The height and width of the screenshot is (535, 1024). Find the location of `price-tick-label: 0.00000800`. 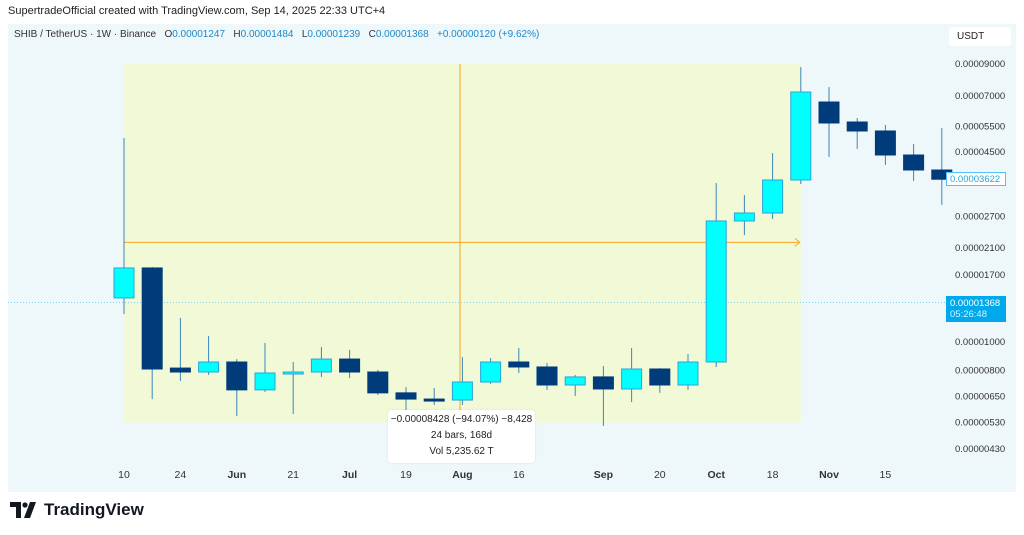

price-tick-label: 0.00000800 is located at coordinates (980, 370).